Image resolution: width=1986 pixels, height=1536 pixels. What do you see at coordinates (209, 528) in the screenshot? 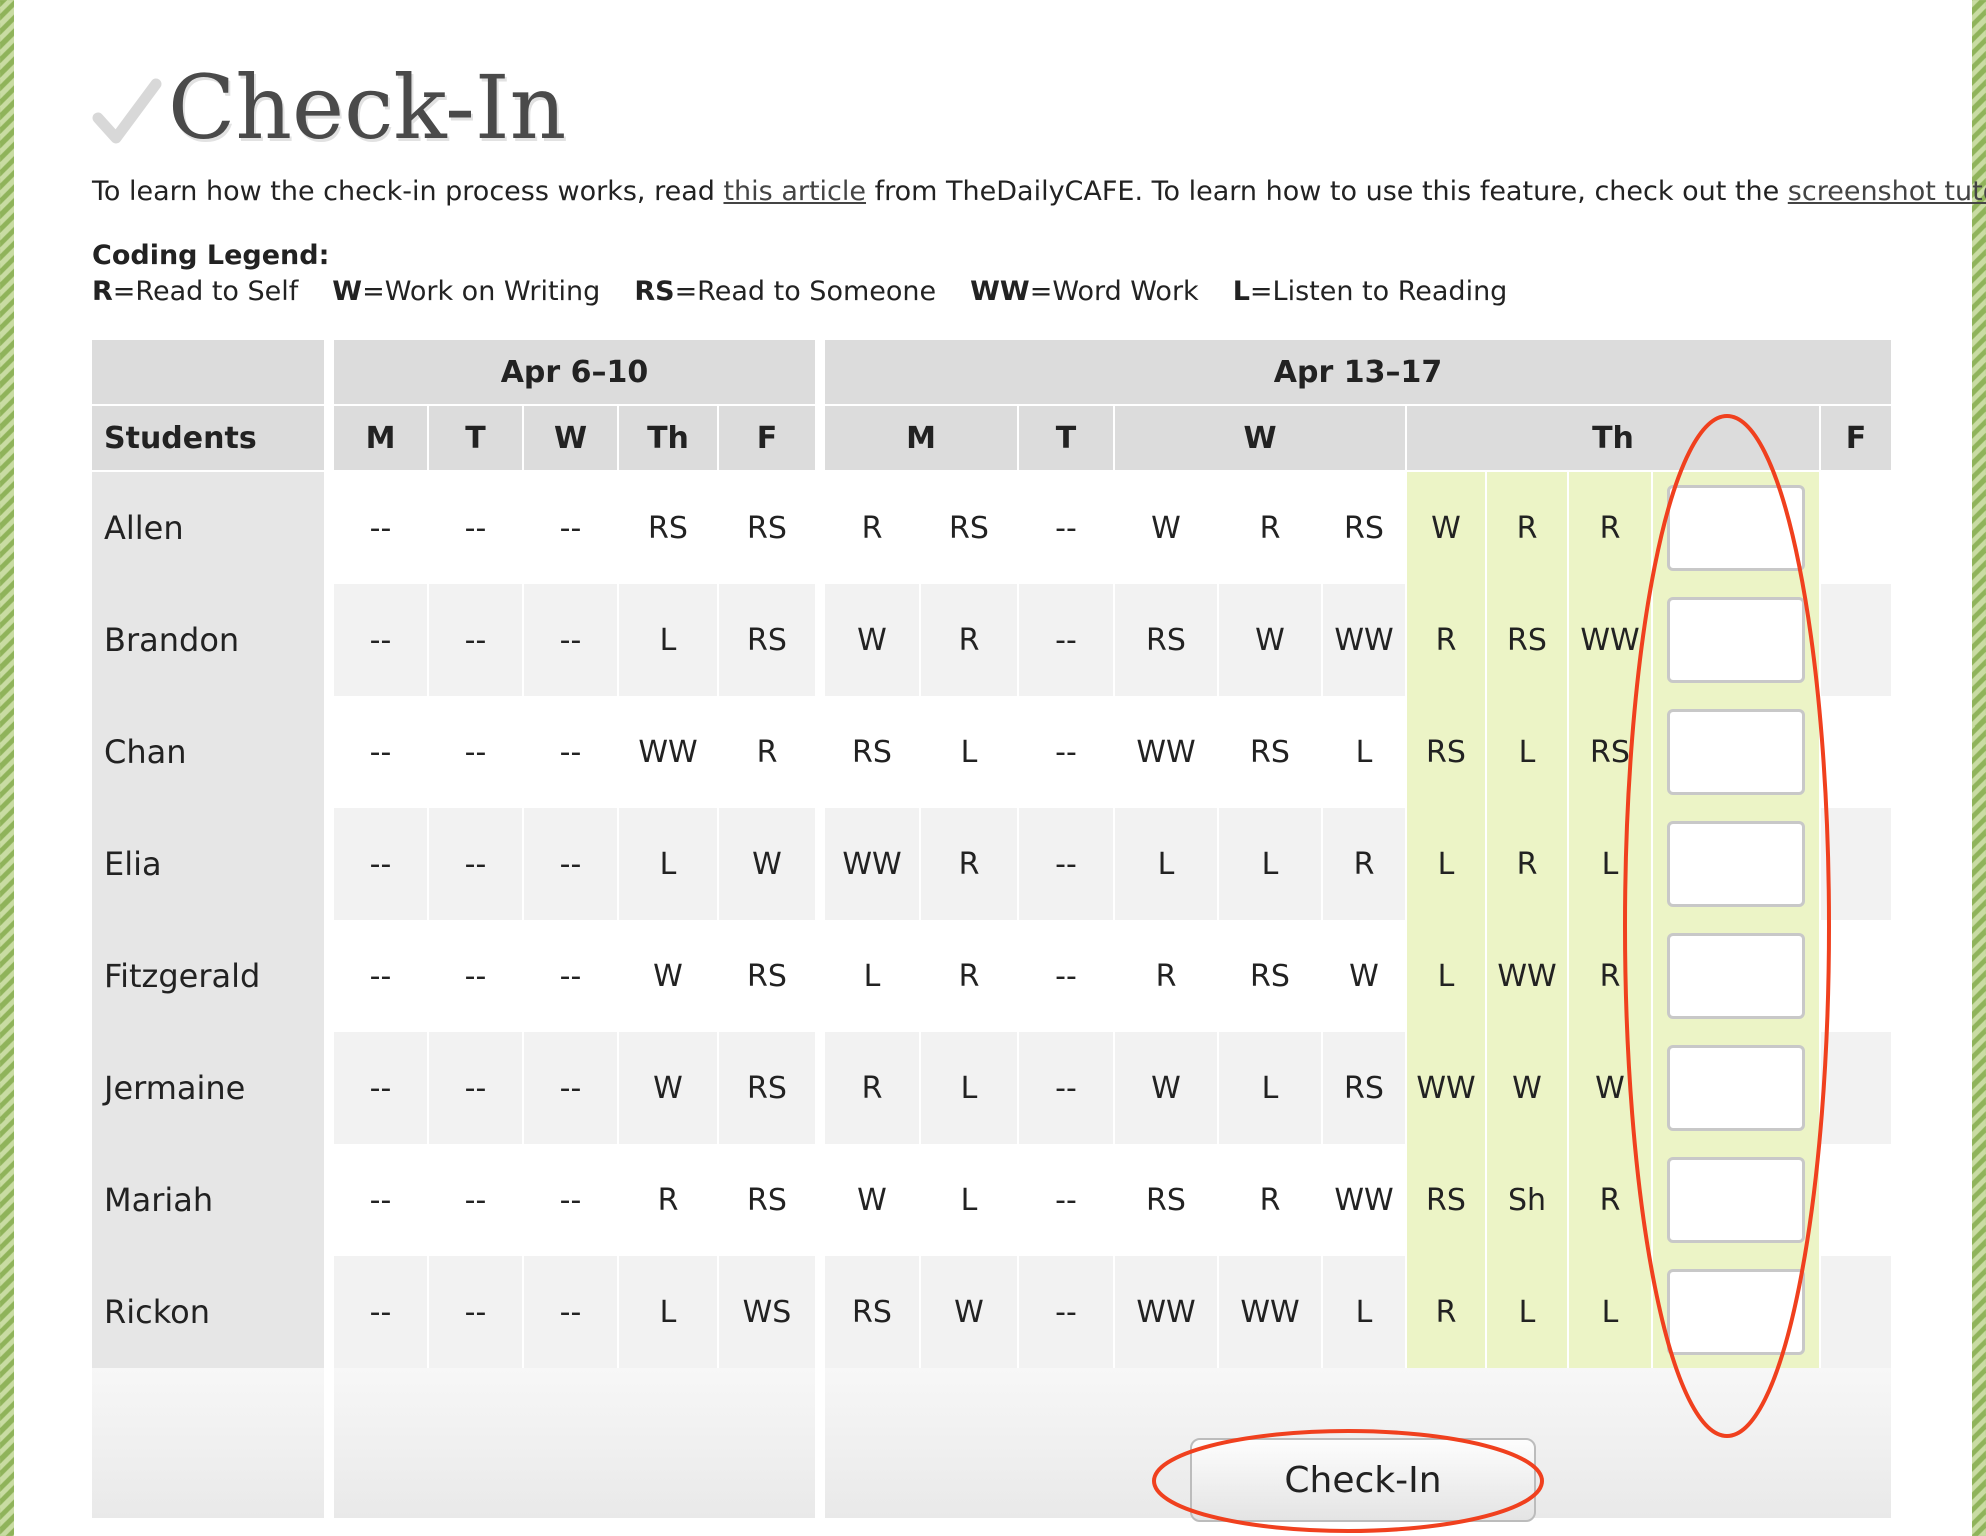
I see `student-name: Allen` at bounding box center [209, 528].